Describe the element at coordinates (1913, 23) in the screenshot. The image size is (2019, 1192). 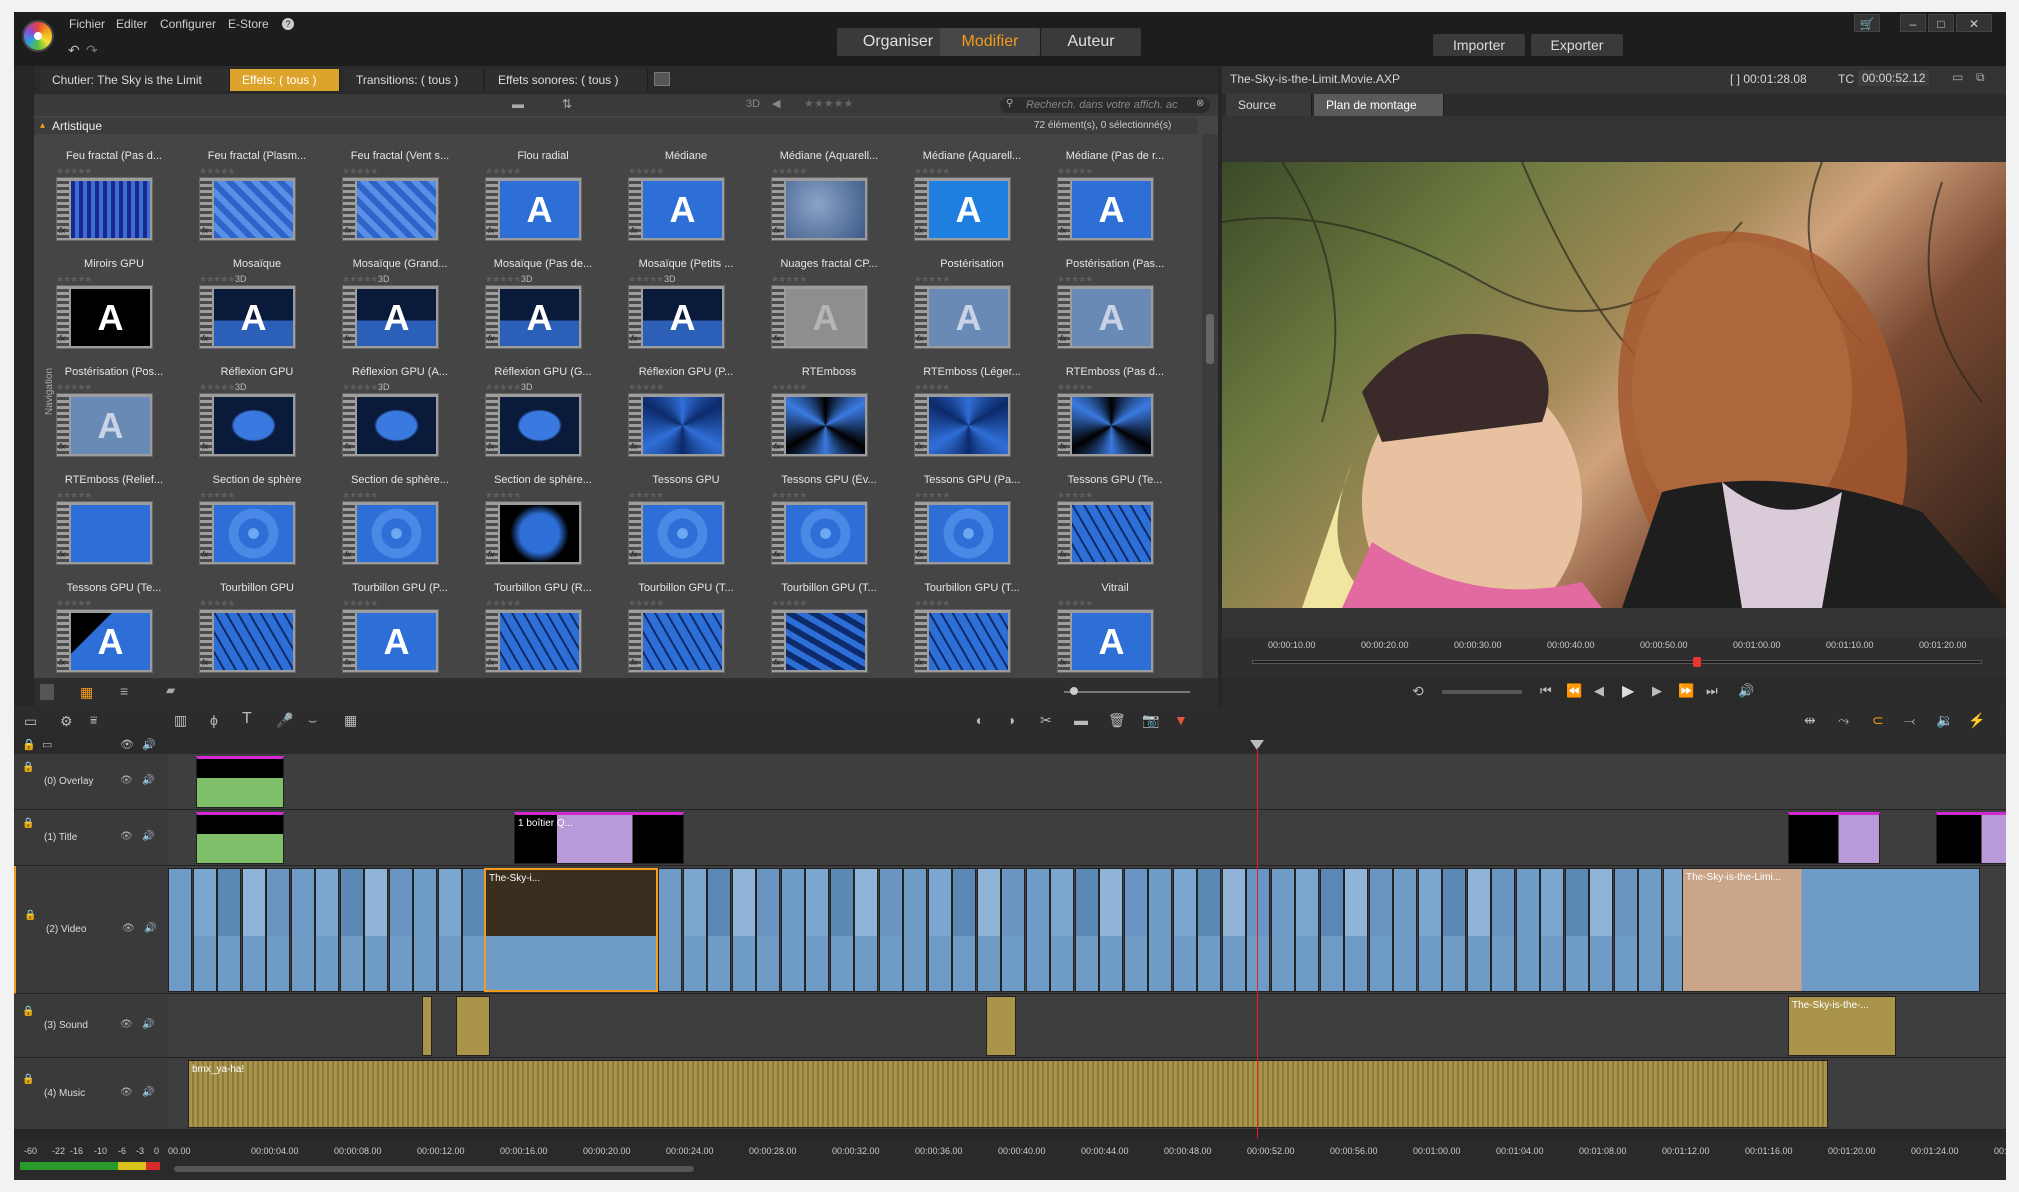
I see `minimize-button: –` at that location.